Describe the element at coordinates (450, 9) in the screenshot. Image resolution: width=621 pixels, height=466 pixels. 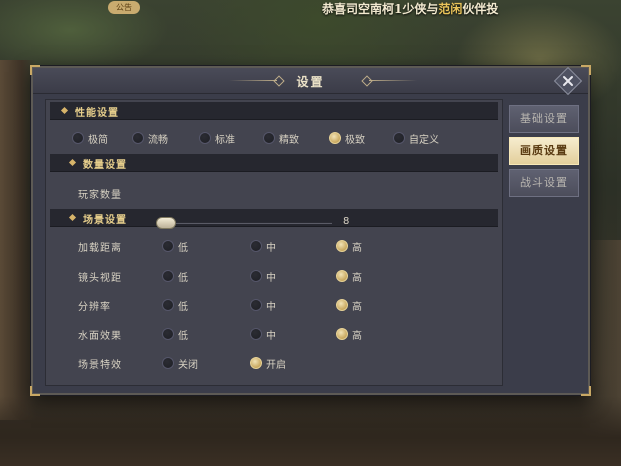
I see `announcement-highlight-name: 范闲` at that location.